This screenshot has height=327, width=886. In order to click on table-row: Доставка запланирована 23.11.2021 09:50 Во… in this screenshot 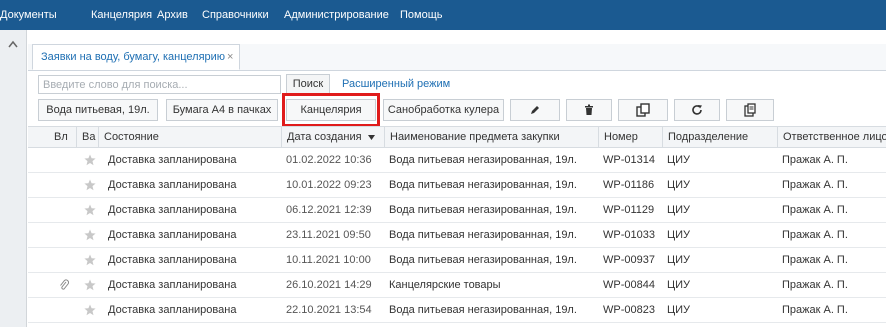, I will do `click(457, 235)`.